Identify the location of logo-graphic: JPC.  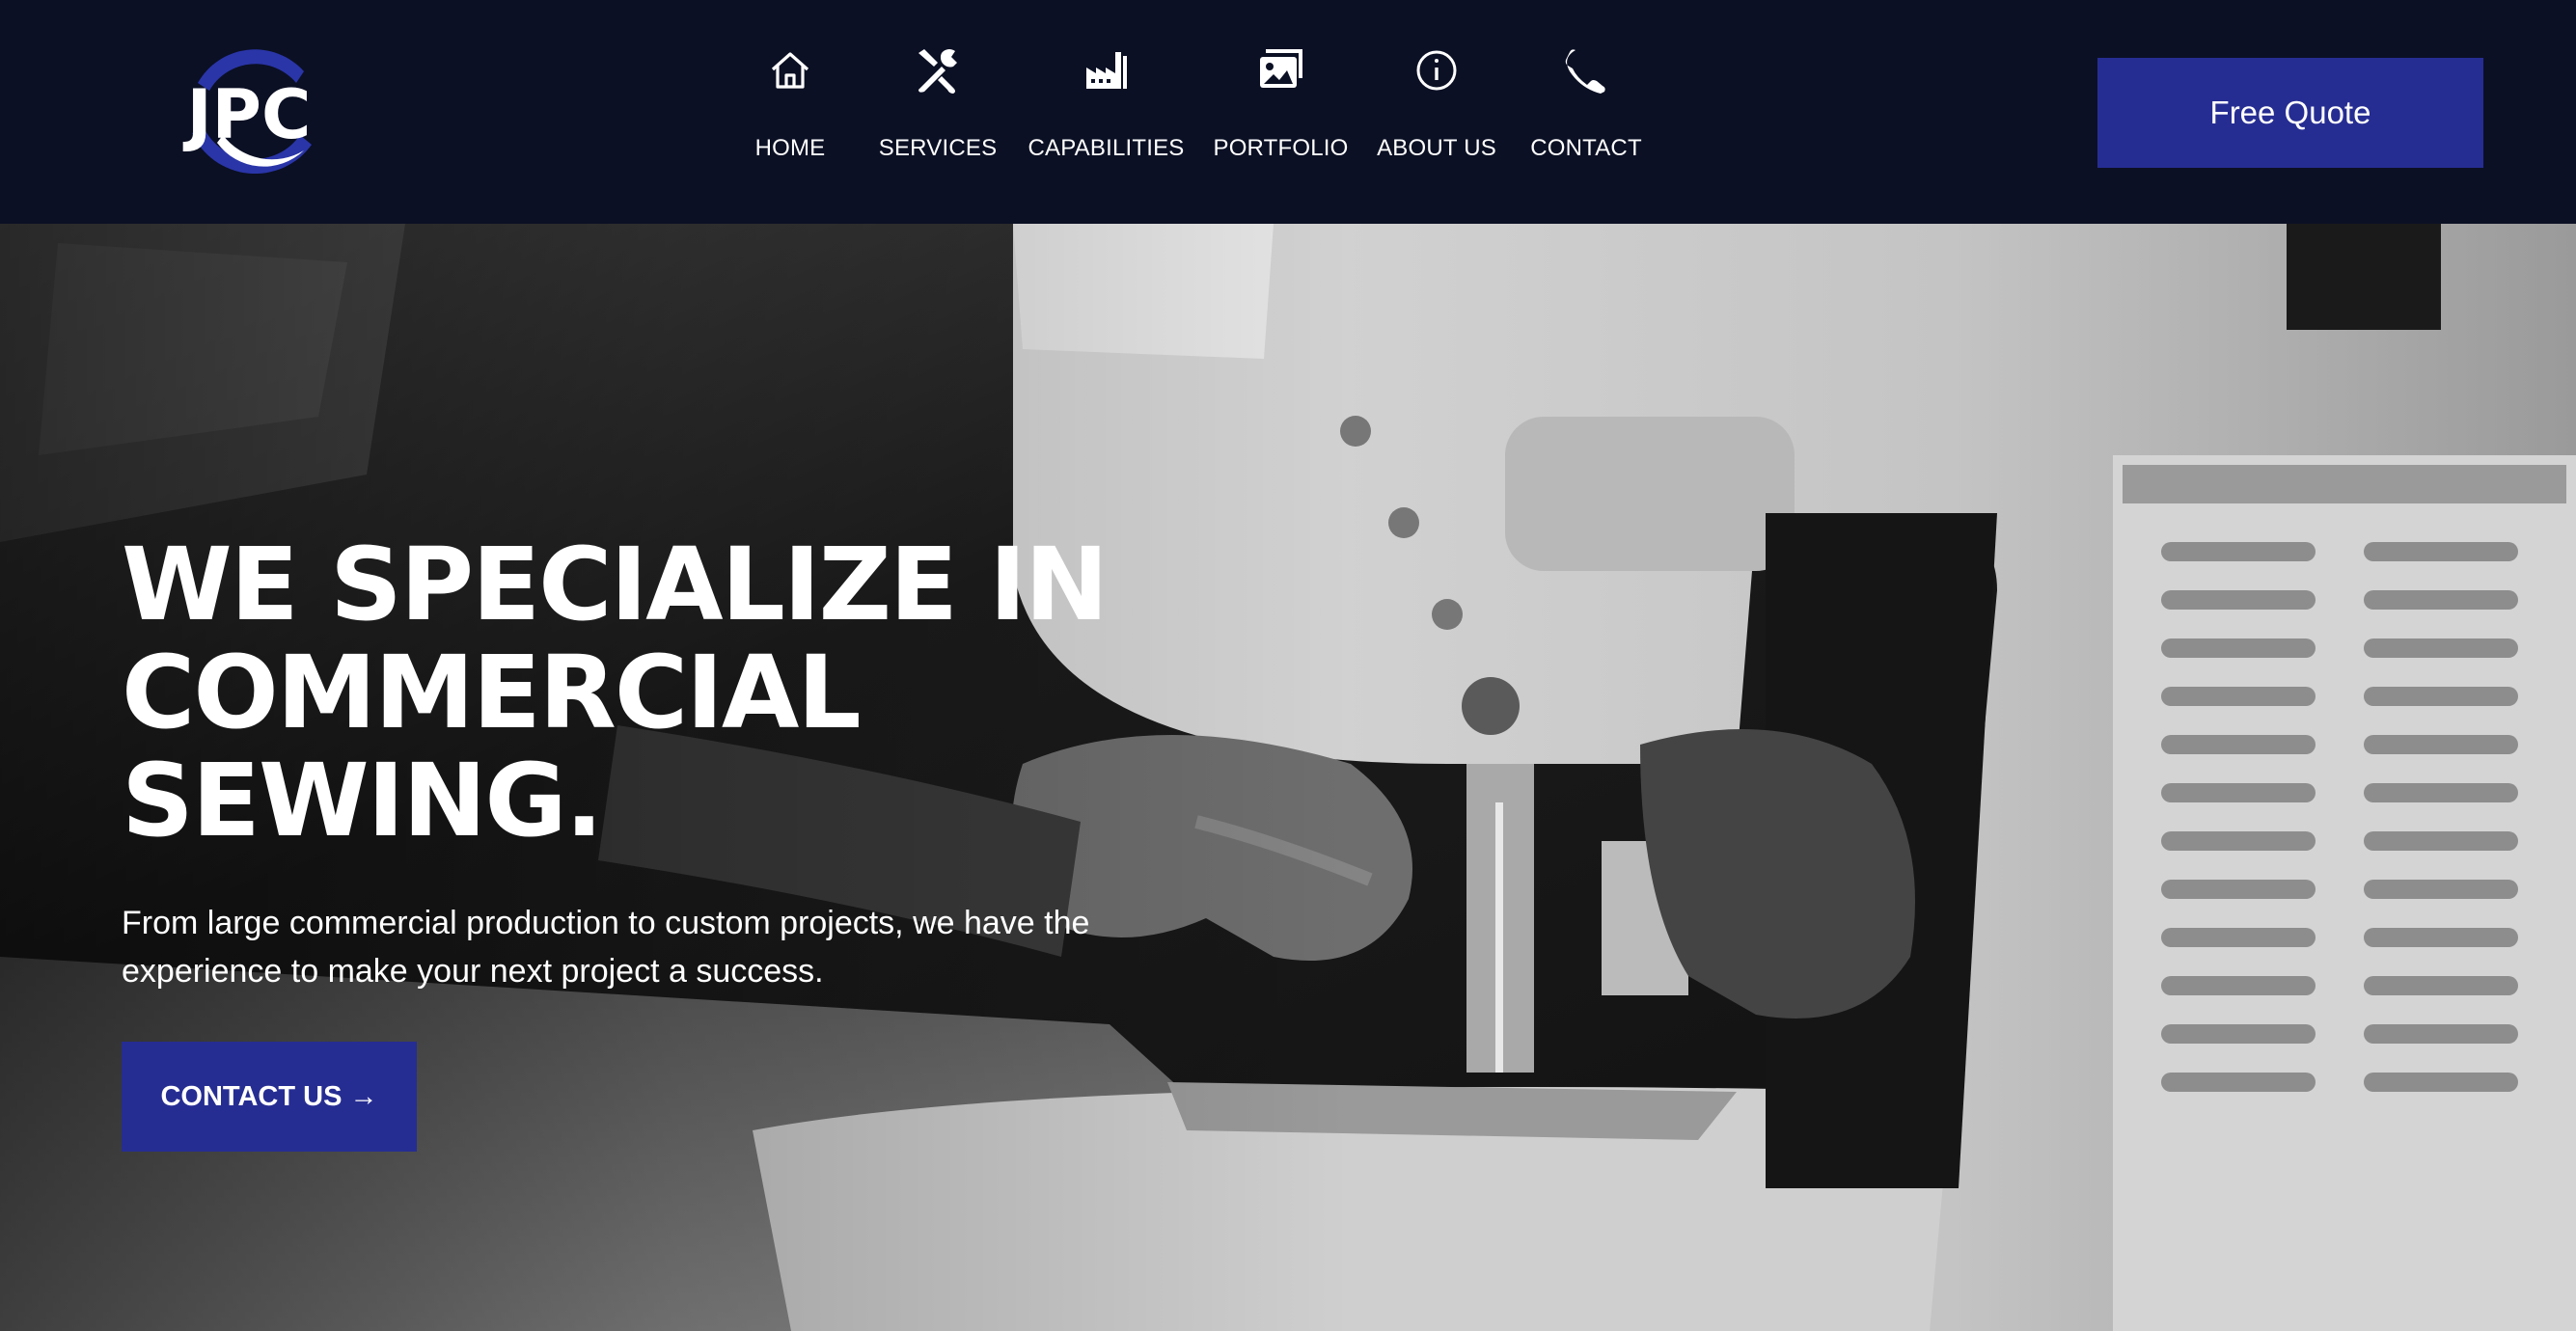
(248, 112).